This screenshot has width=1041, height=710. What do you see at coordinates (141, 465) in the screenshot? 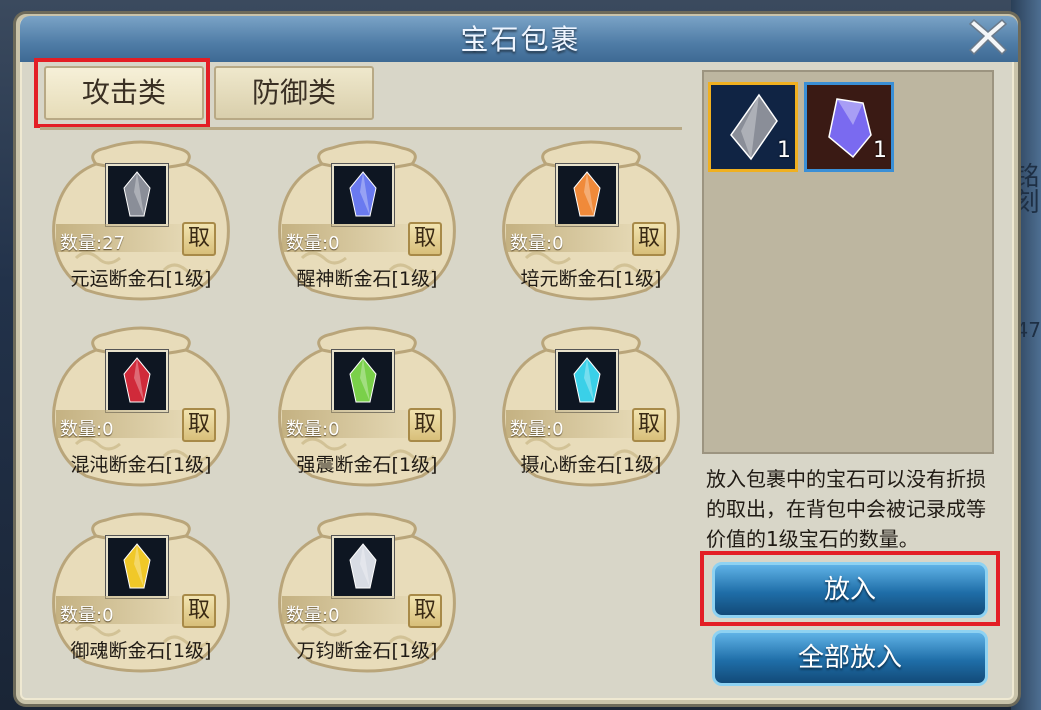
I see `gem-name: 混沌断金石[1级]` at bounding box center [141, 465].